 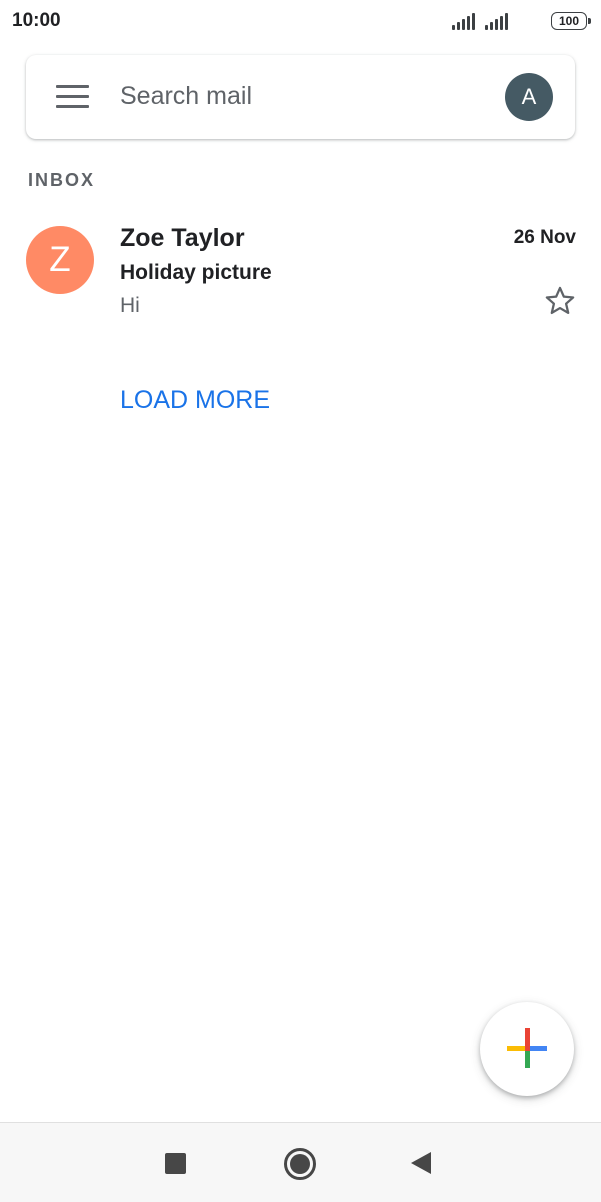 I want to click on system-nav-bar, so click(x=300, y=1162).